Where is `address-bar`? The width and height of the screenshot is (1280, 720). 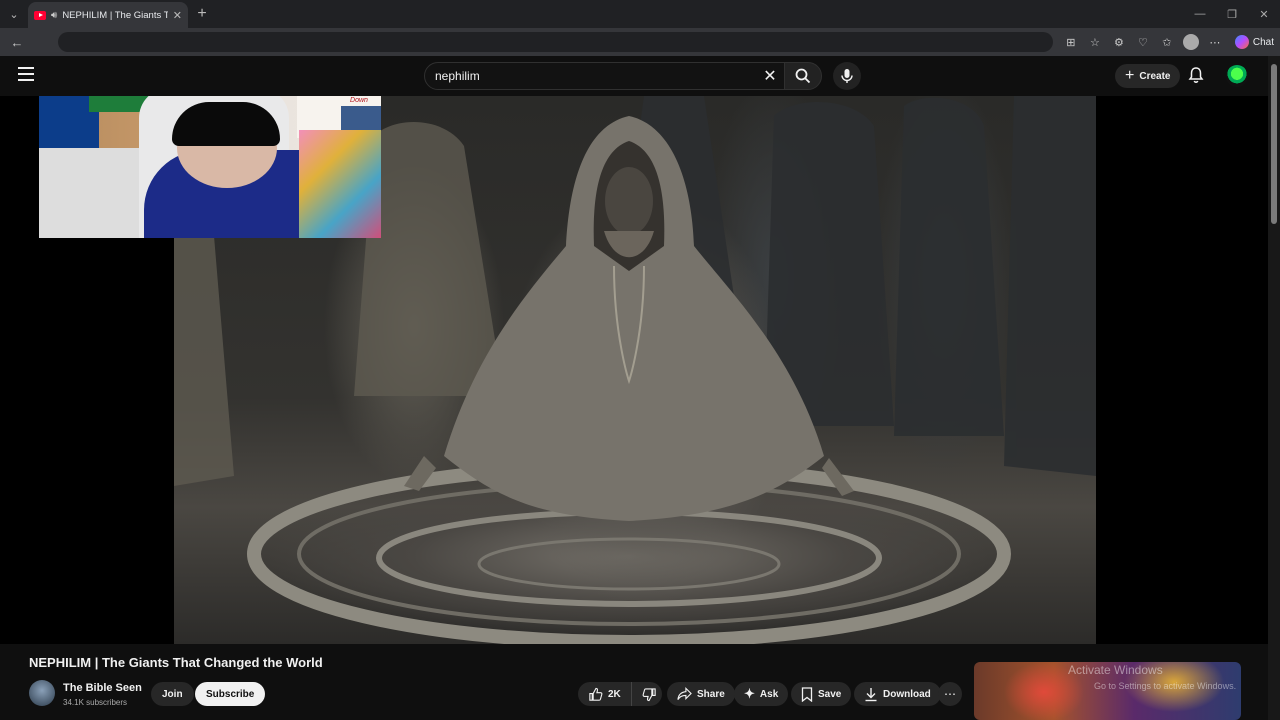 address-bar is located at coordinates (555, 42).